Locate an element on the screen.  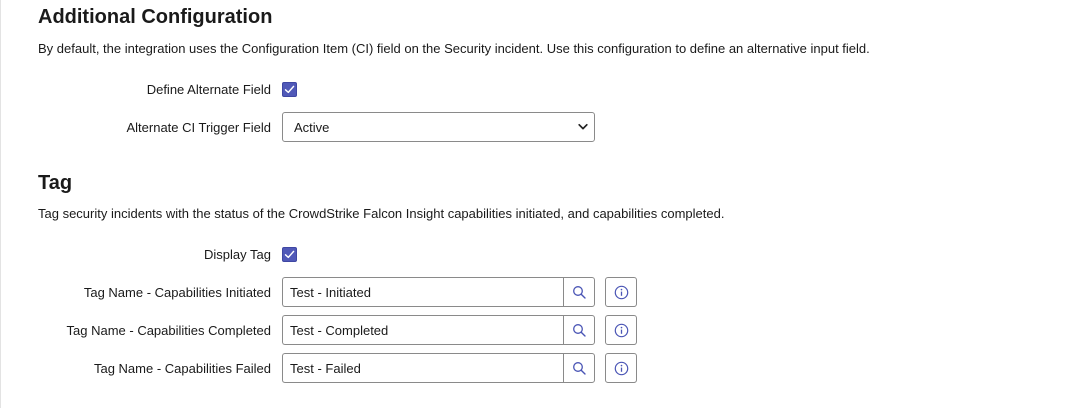
tag-name-failed-label: Tag Name - Capabilities Failed is located at coordinates (182, 368).